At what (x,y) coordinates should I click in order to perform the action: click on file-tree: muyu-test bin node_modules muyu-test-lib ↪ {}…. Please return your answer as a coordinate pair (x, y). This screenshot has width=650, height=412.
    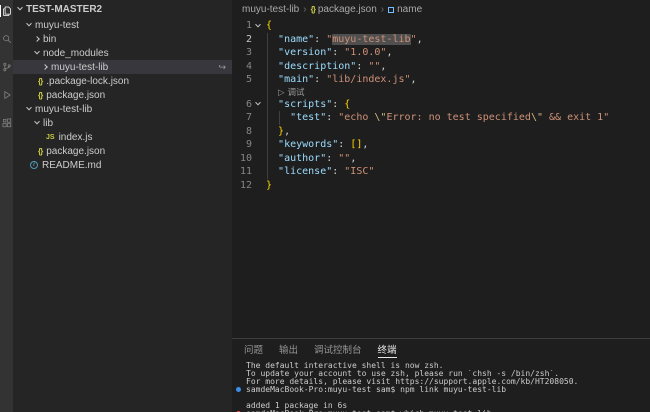
    Looking at the image, I should click on (122, 95).